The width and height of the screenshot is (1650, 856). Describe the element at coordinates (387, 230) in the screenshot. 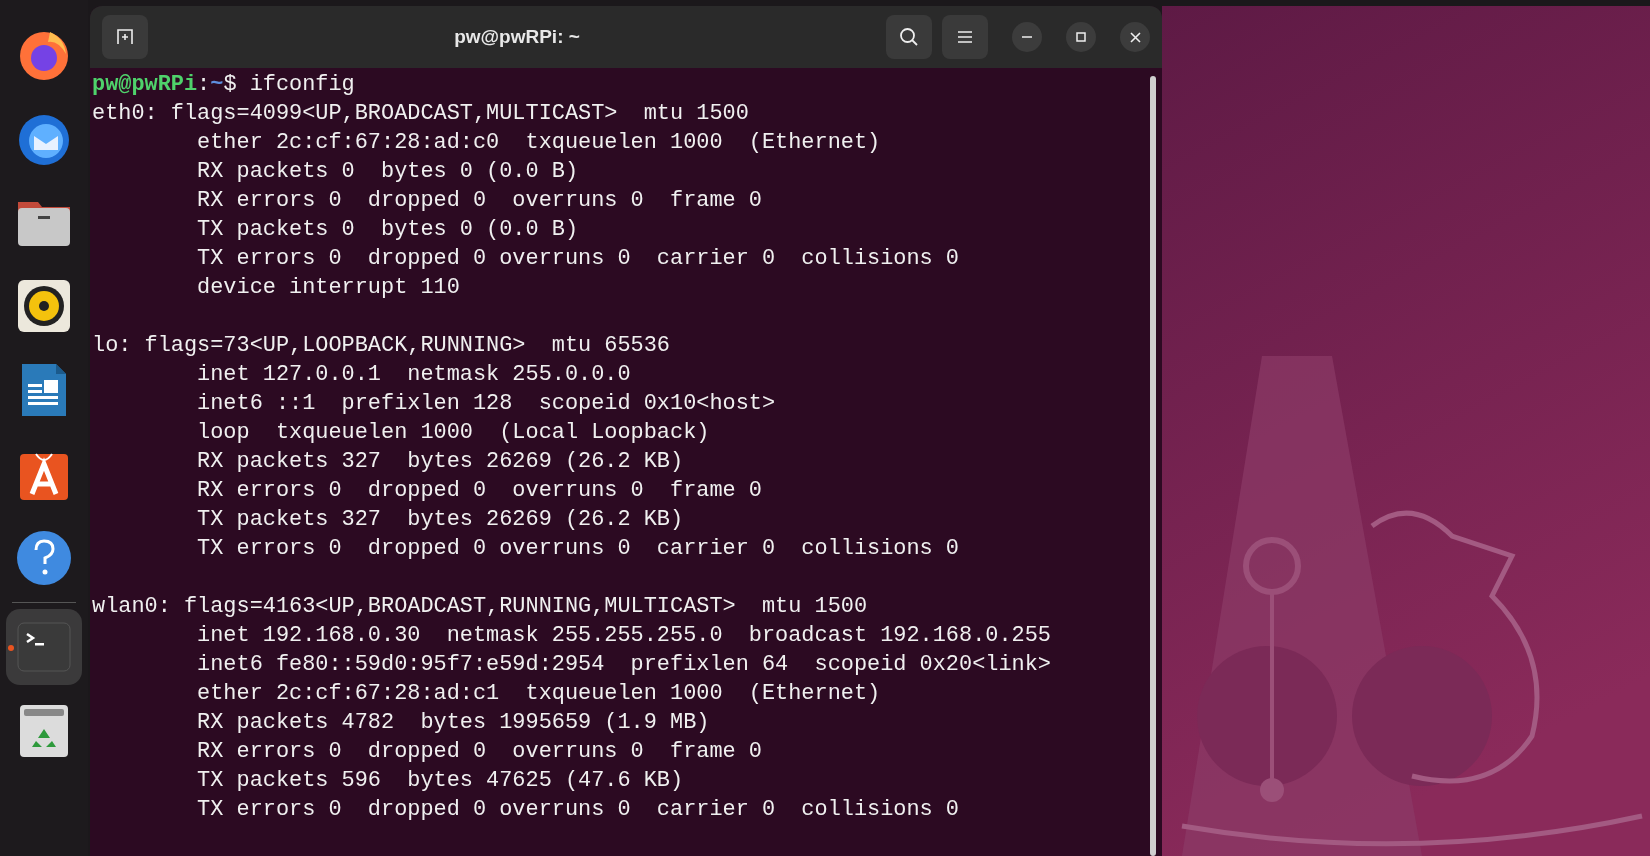

I see `terminal-output-line: TX packets 0 bytes 0 (0.0 B)` at that location.